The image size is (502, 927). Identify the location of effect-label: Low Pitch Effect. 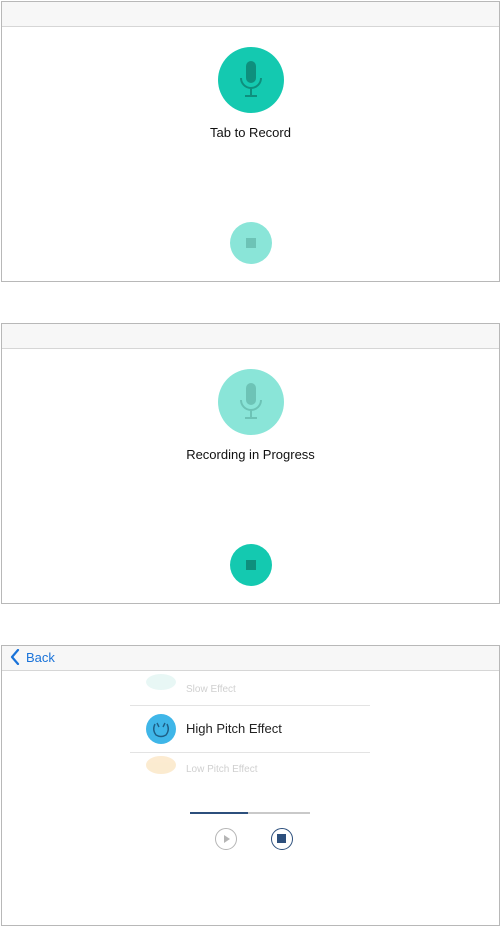
(222, 769).